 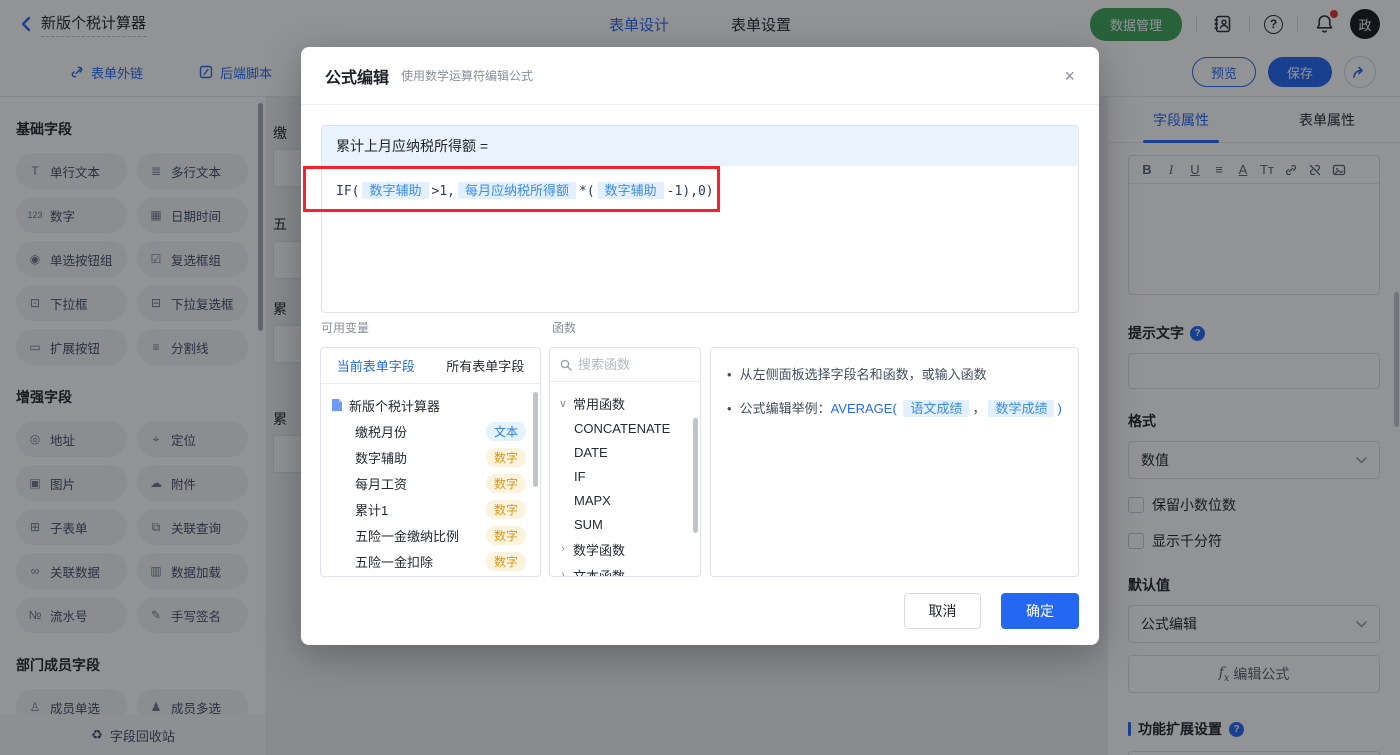 I want to click on formula-field-chip: 每月应纳税所得额, so click(x=516, y=190).